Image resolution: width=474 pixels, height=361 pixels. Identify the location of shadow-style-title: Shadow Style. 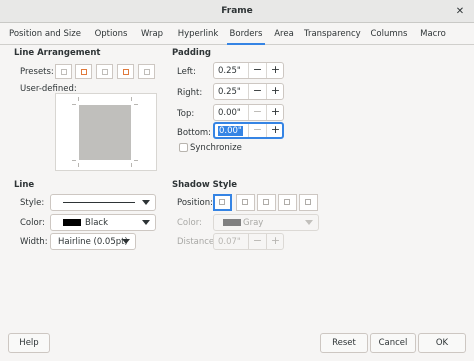
(205, 185).